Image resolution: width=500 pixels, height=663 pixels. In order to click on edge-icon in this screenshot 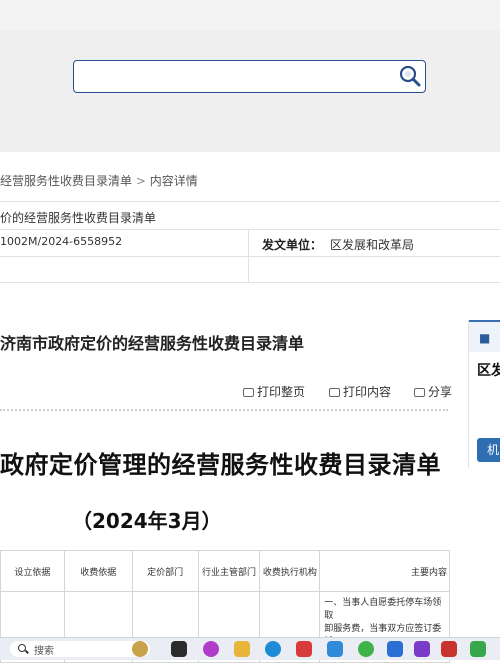, I will do `click(273, 649)`.